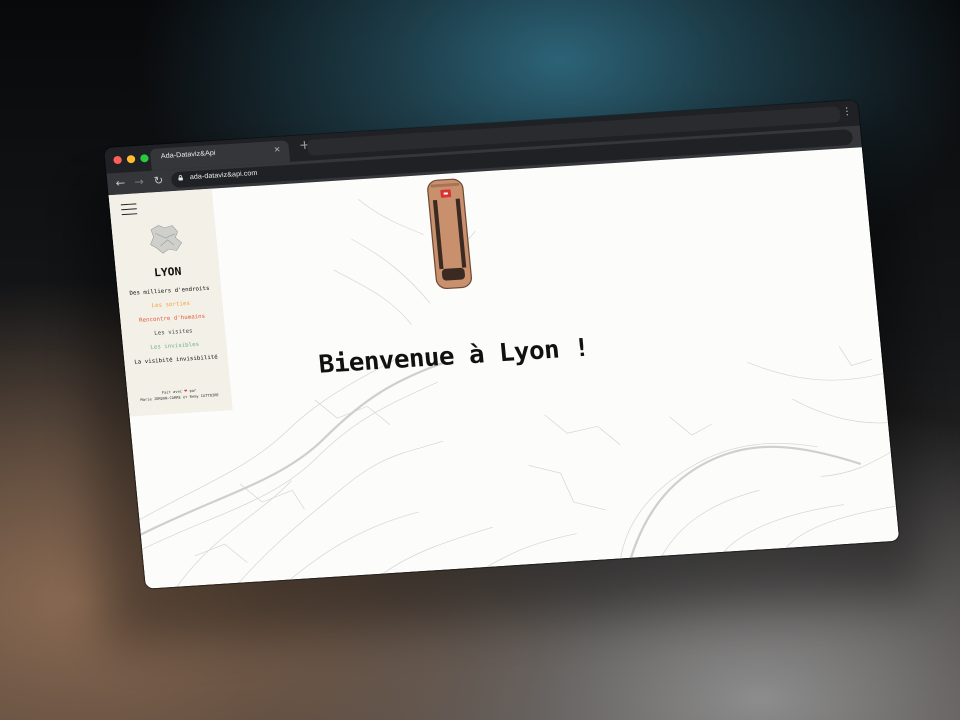  I want to click on credits-by: par, so click(193, 390).